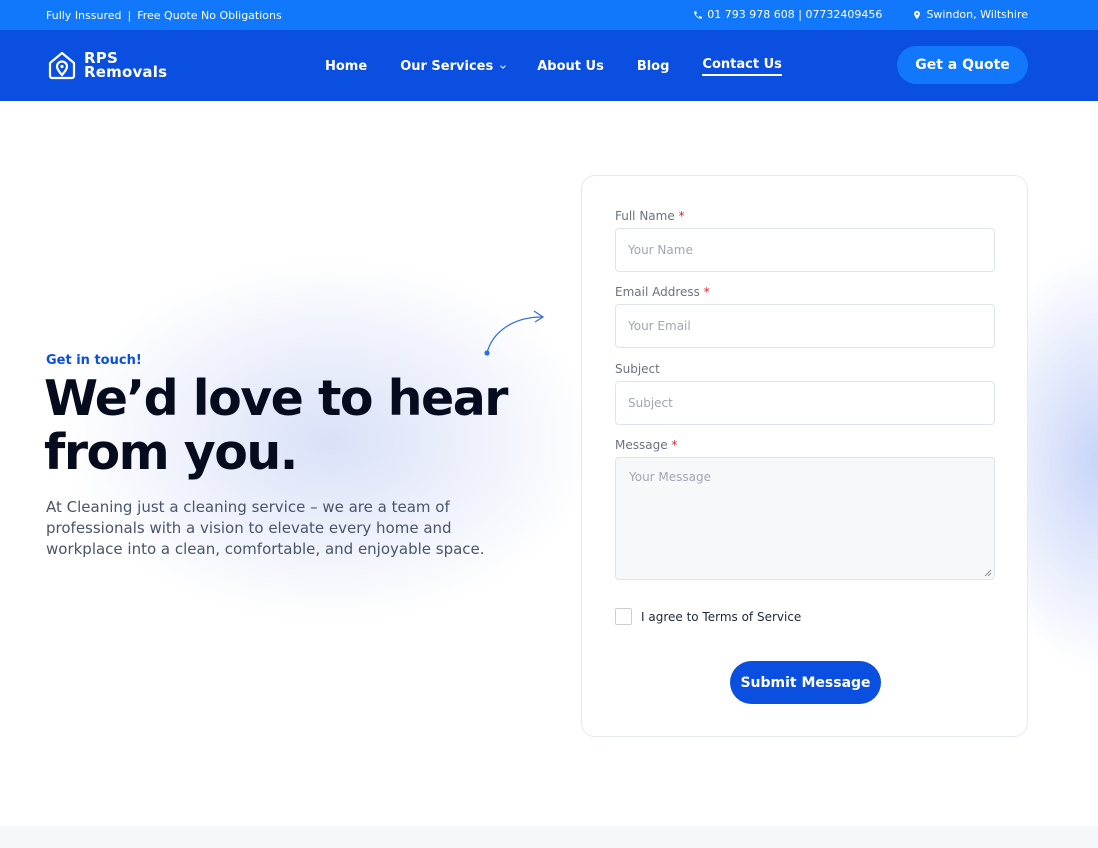  Describe the element at coordinates (657, 292) in the screenshot. I see `email-label-text: Email Address` at that location.